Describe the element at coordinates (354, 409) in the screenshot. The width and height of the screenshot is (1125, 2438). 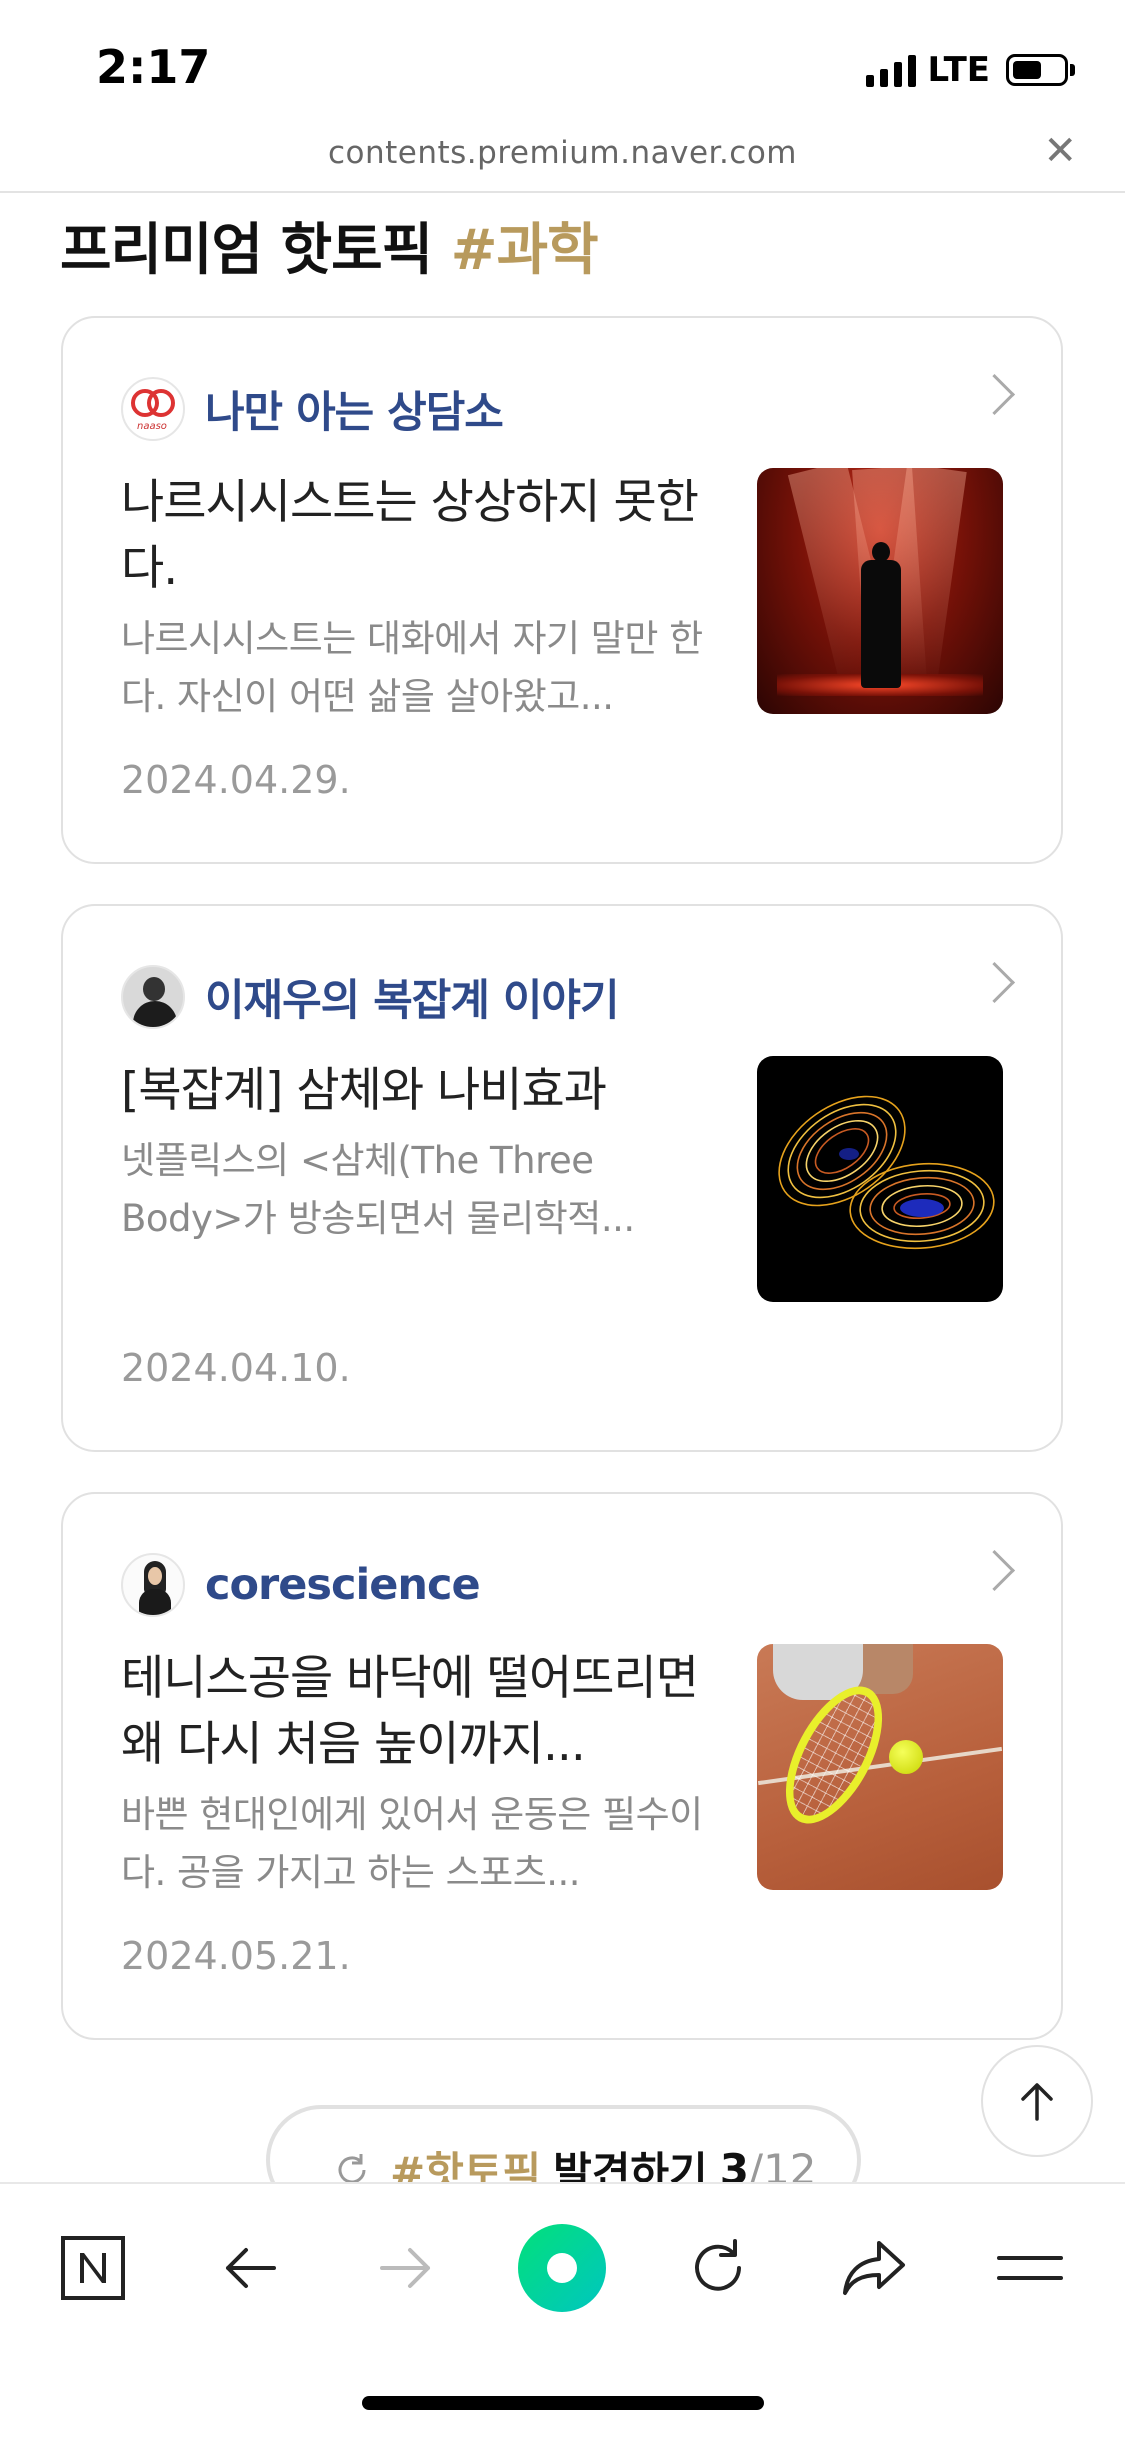
I see `author-name: 나만 아는 상담소` at that location.